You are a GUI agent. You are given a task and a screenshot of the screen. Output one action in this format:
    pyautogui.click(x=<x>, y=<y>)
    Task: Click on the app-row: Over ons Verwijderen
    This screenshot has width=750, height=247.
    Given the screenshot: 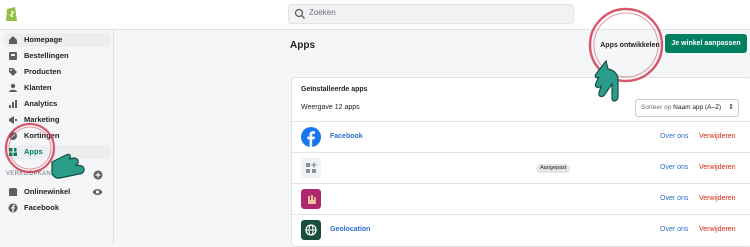 What is the action you would take?
    pyautogui.click(x=521, y=199)
    